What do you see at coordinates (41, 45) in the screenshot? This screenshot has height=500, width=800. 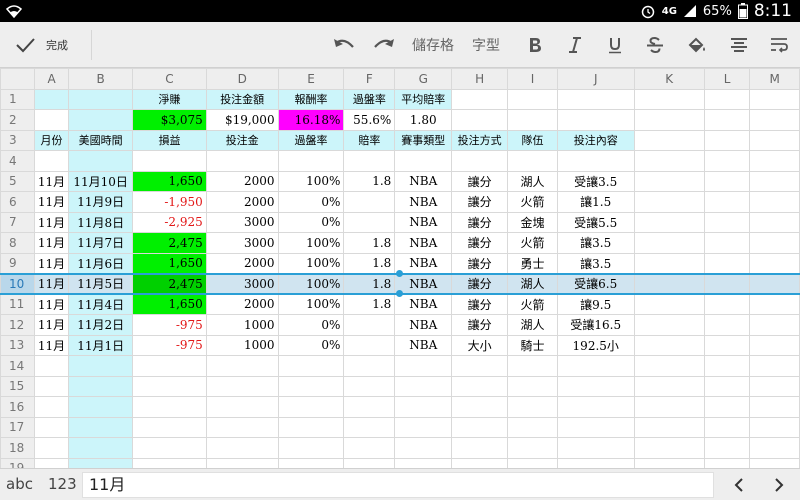 I see `done-button: 完成` at bounding box center [41, 45].